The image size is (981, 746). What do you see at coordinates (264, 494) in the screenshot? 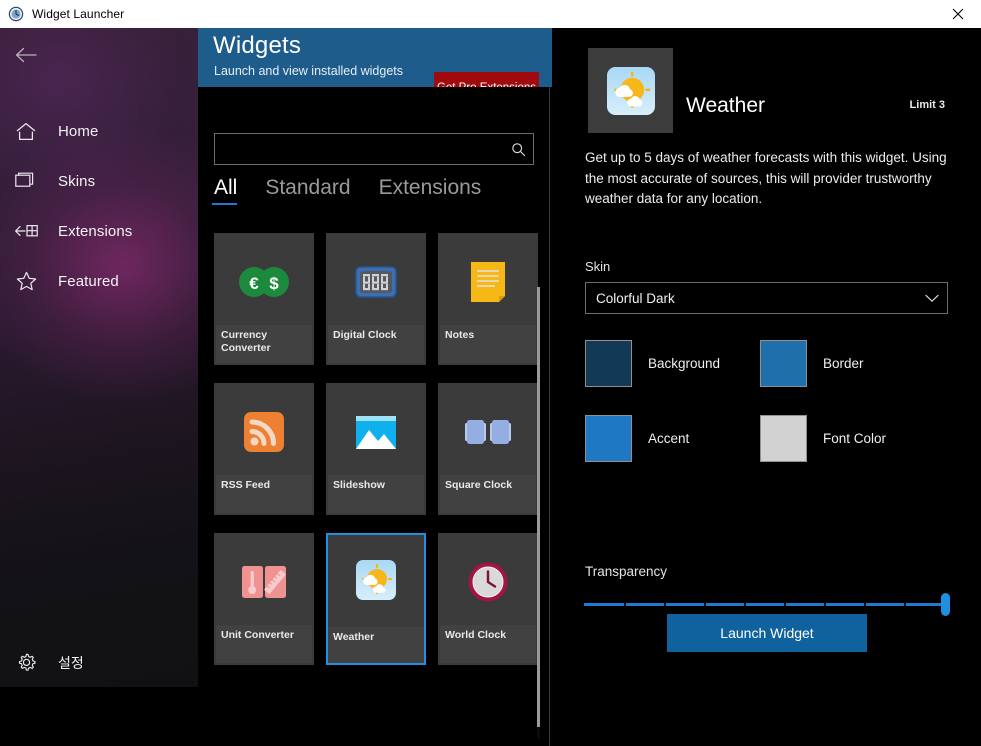
I see `widget-tile-label: RSS Feed` at bounding box center [264, 494].